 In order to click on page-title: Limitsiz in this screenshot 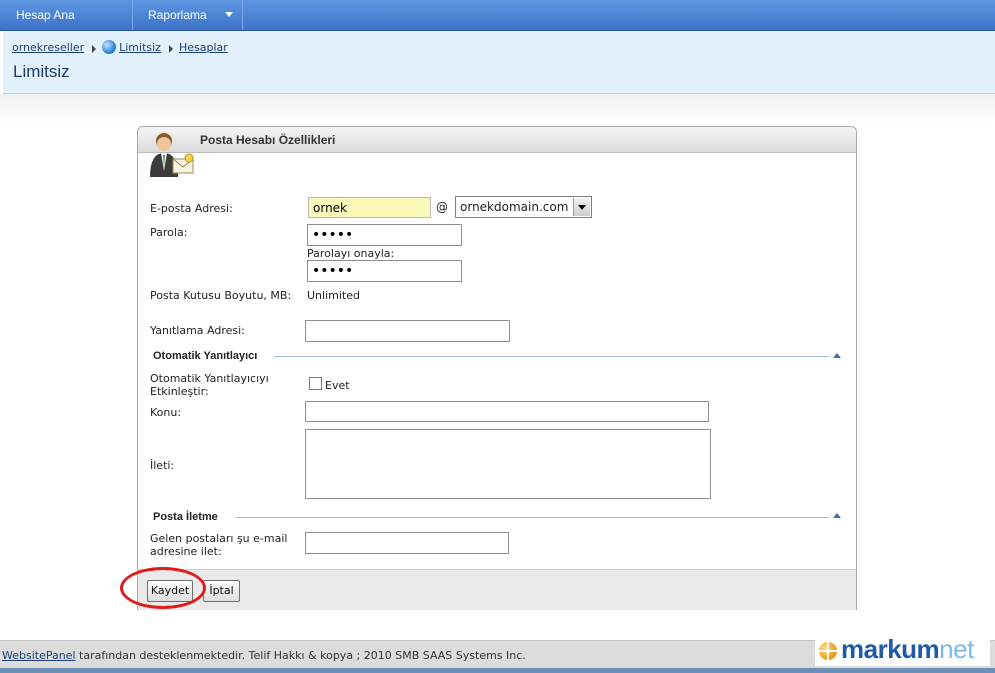, I will do `click(41, 71)`.